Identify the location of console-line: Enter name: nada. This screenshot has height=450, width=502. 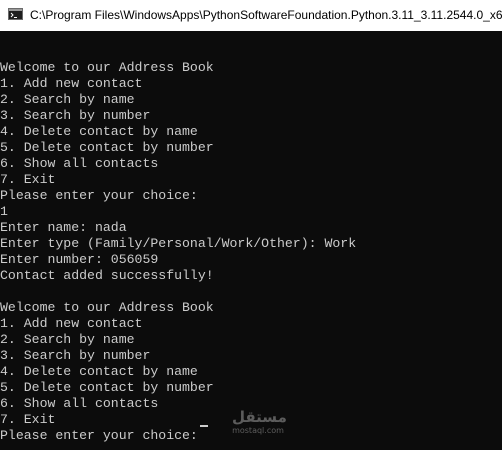
(63, 227).